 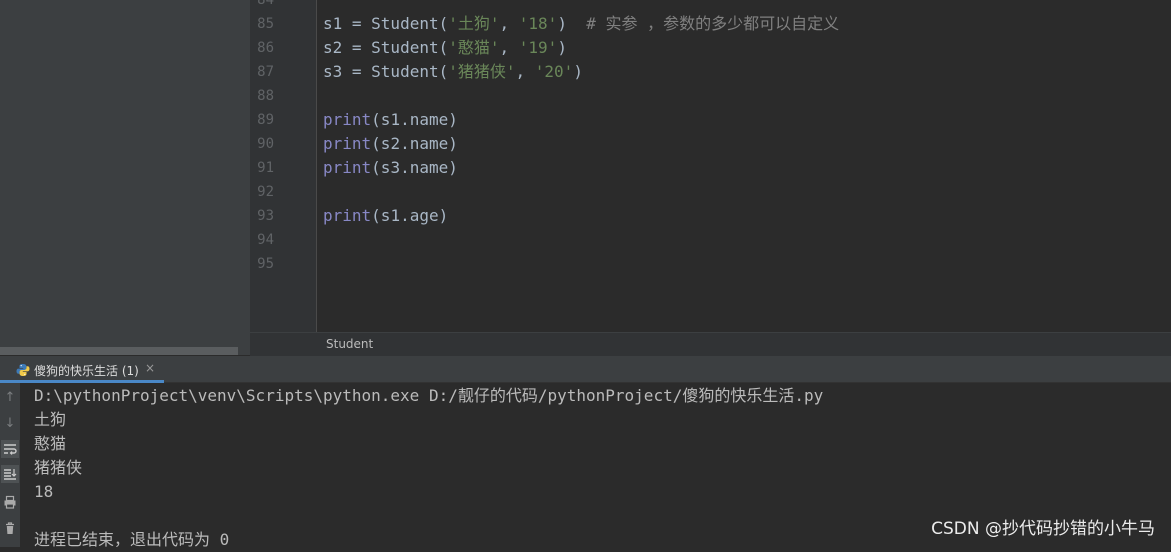 I want to click on code-string: '20', so click(x=554, y=71).